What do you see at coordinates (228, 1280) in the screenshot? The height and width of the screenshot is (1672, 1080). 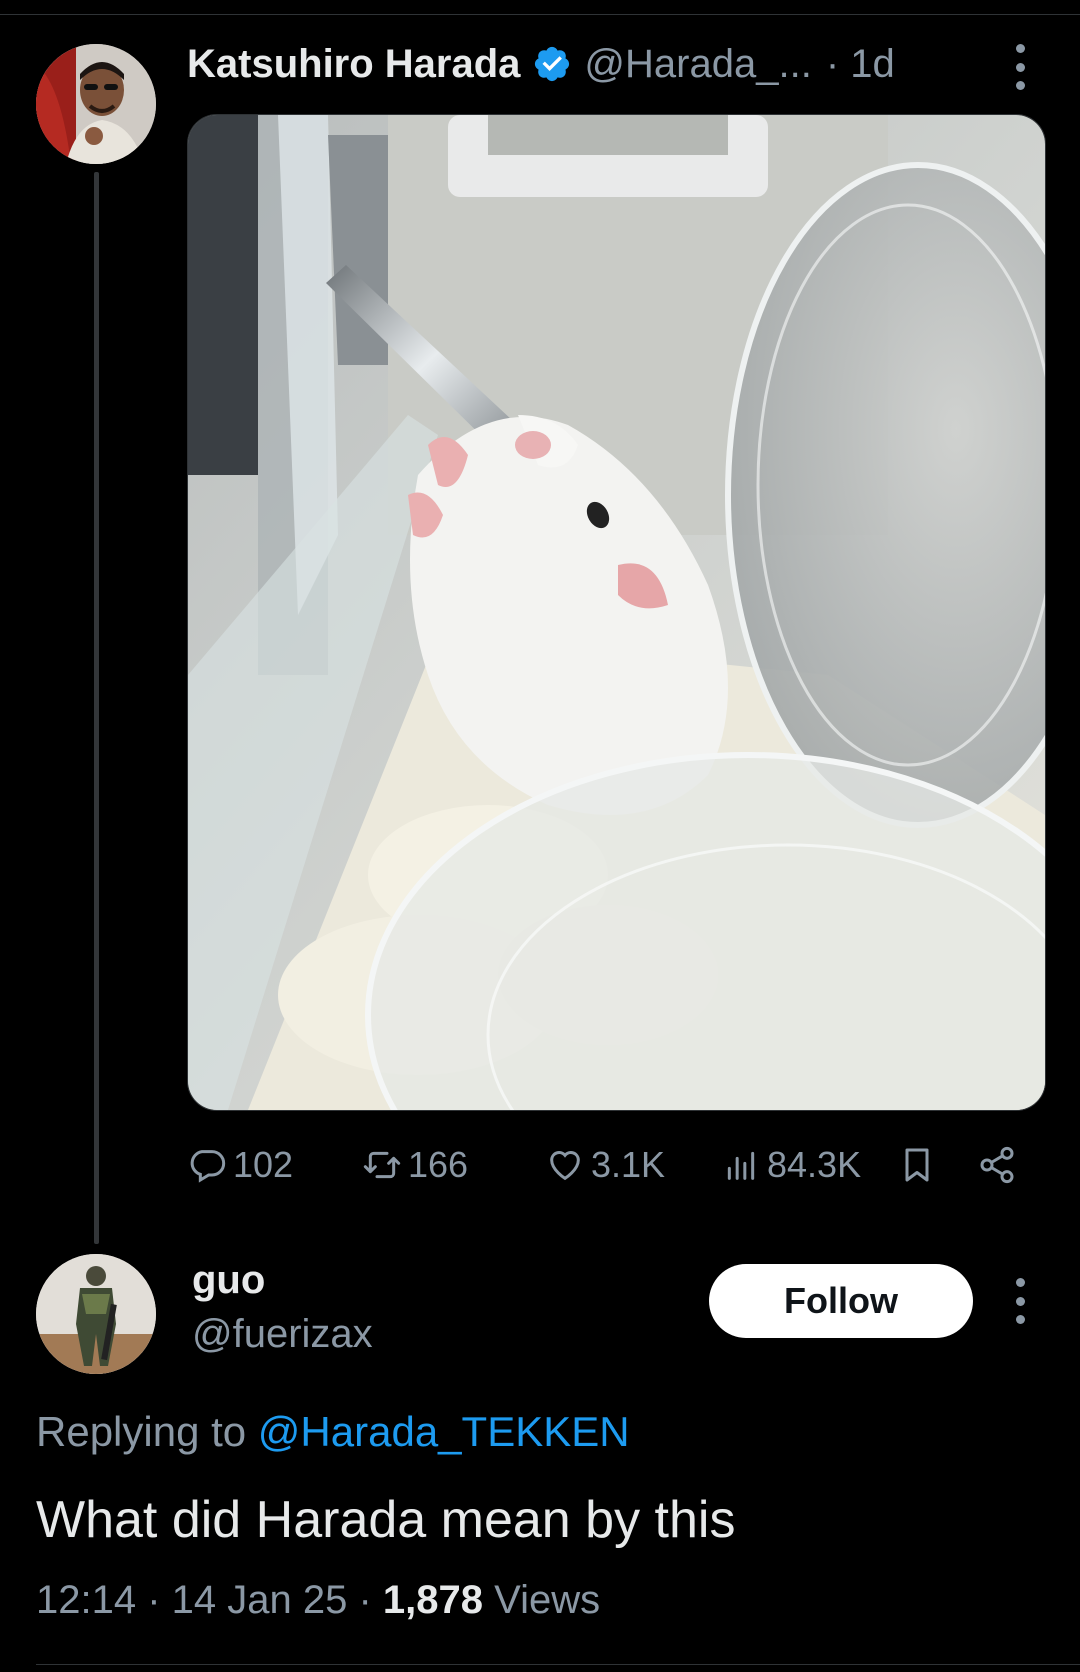 I see `reply-author-name: guo` at bounding box center [228, 1280].